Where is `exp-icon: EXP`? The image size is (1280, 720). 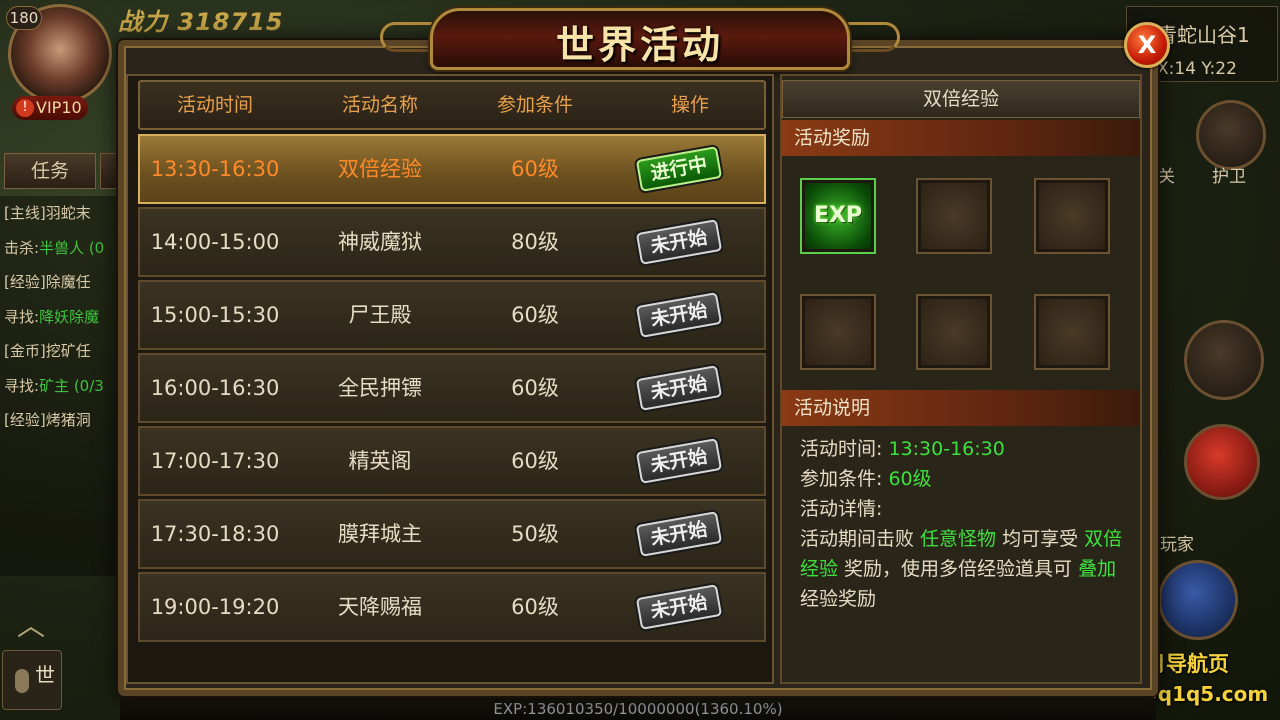 exp-icon: EXP is located at coordinates (838, 215).